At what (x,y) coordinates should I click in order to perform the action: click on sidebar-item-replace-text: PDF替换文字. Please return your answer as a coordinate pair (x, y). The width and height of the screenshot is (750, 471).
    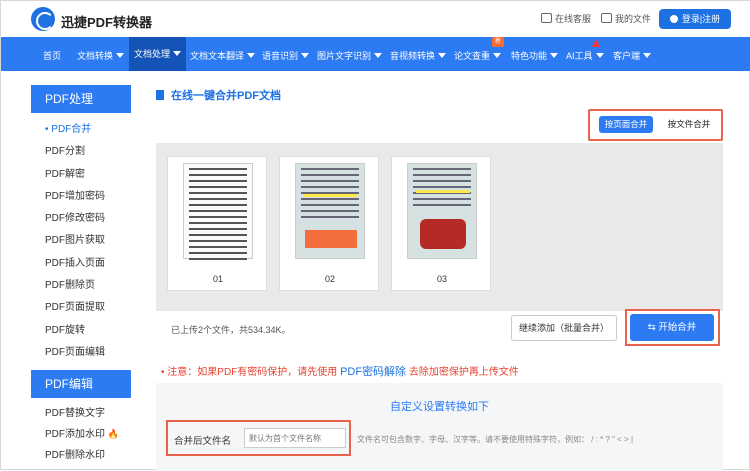
    Looking at the image, I should click on (86, 413).